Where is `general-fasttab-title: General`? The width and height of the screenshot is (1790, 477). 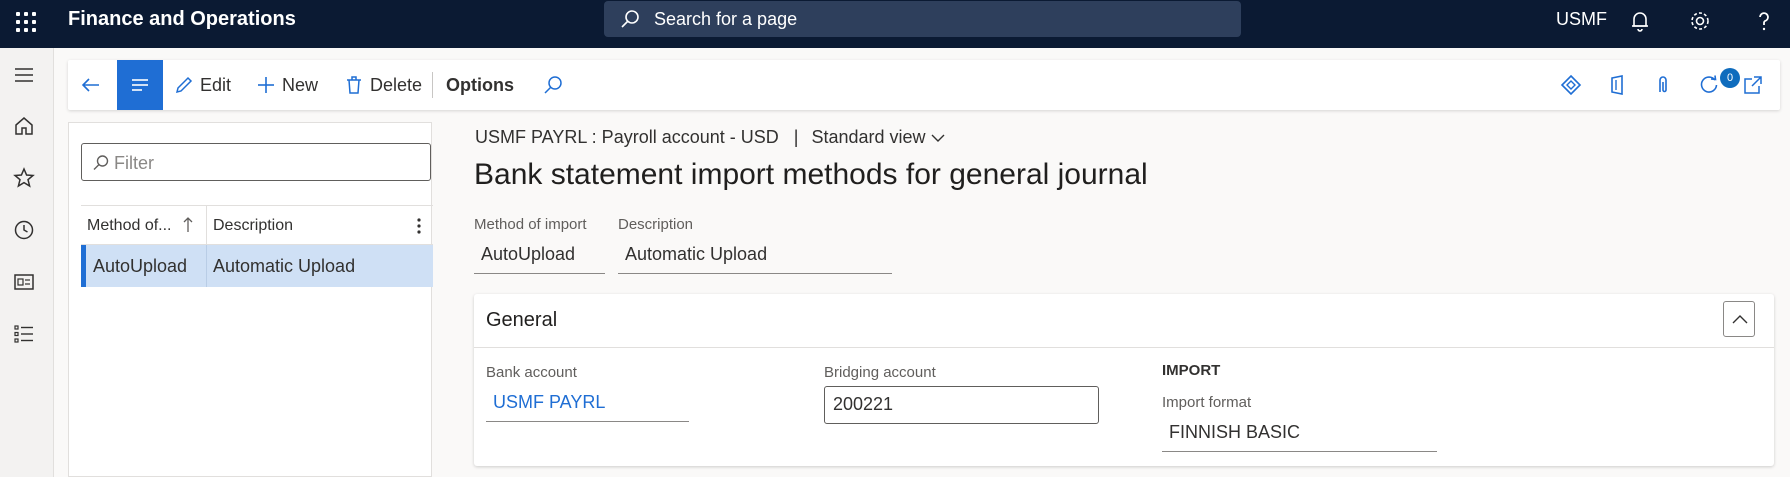
general-fasttab-title: General is located at coordinates (522, 320).